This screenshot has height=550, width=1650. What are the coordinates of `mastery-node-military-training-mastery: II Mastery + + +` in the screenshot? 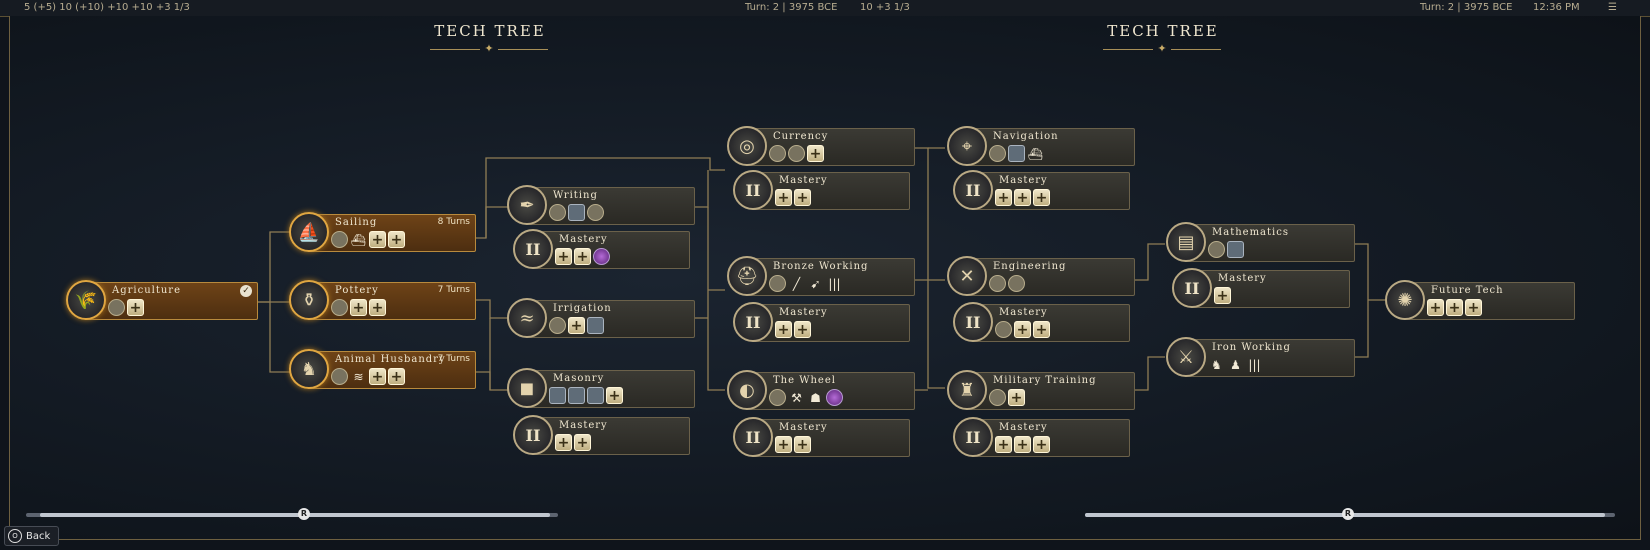 It's located at (1041, 438).